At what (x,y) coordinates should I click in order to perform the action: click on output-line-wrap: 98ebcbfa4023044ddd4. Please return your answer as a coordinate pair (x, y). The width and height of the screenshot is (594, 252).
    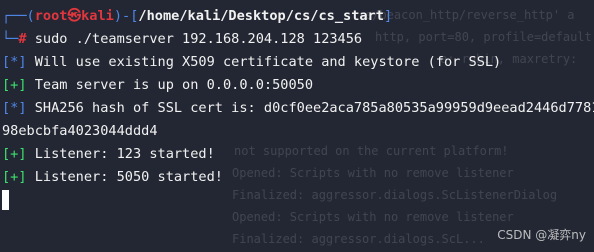
    Looking at the image, I should click on (298, 131).